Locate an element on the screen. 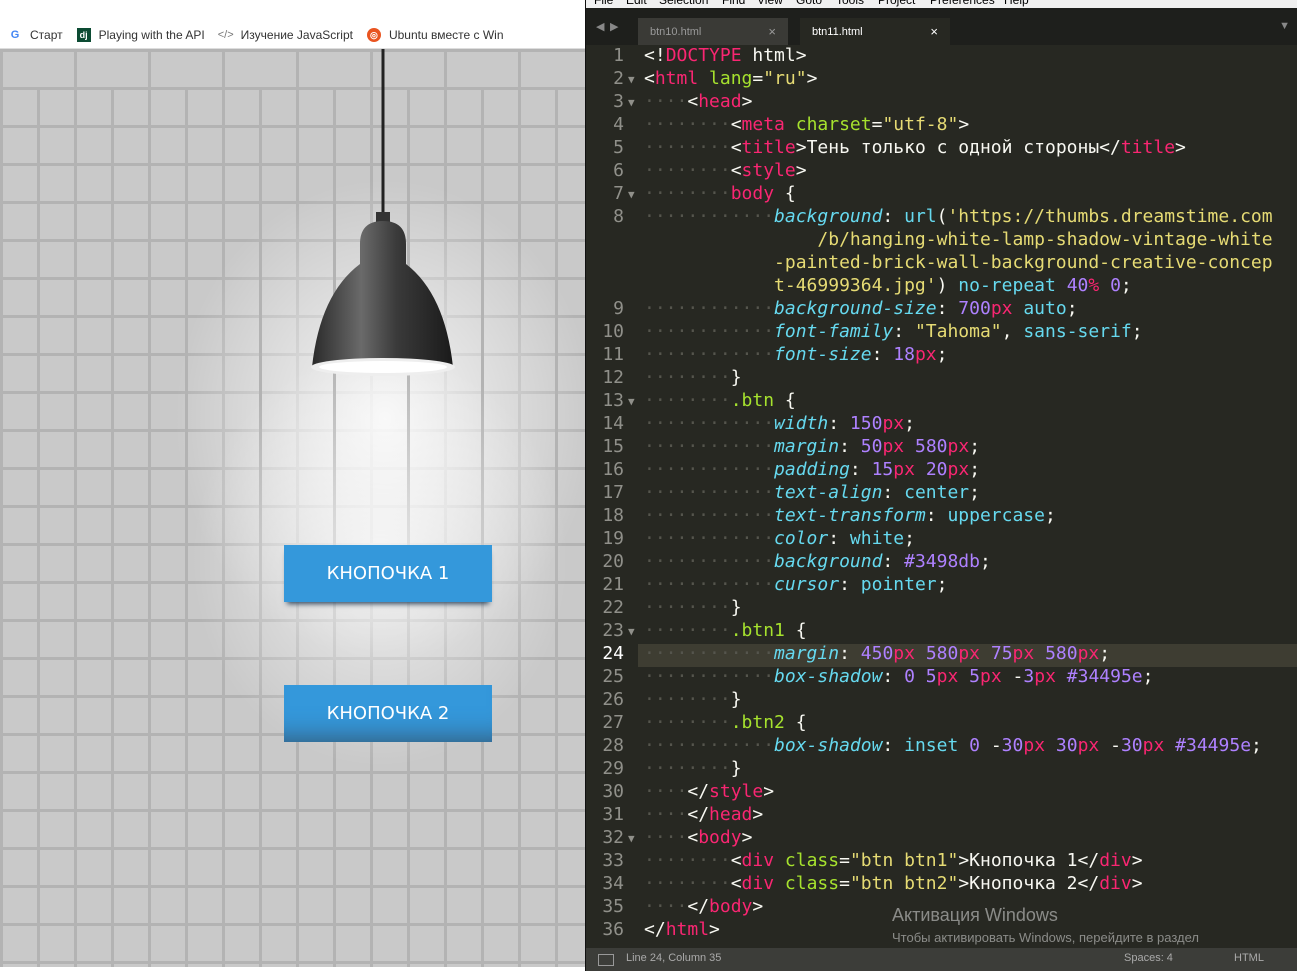 The width and height of the screenshot is (1297, 971). bookmark-label: Старт is located at coordinates (46, 35).